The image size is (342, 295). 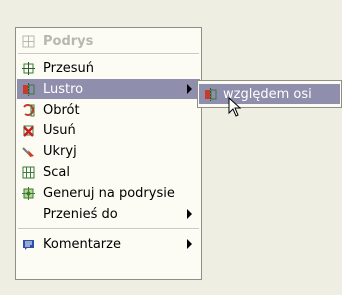 I want to click on menu-header-podrys: Podrys, so click(x=108, y=41).